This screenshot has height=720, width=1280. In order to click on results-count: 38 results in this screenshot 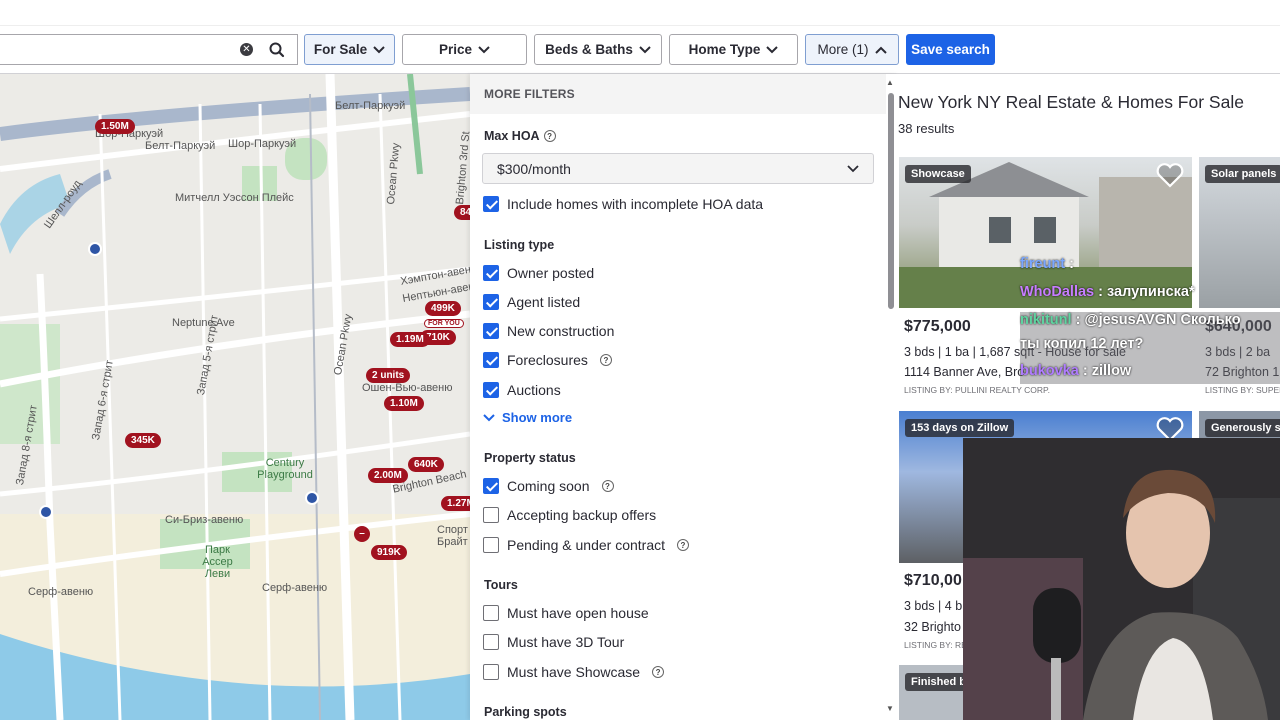, I will do `click(926, 128)`.